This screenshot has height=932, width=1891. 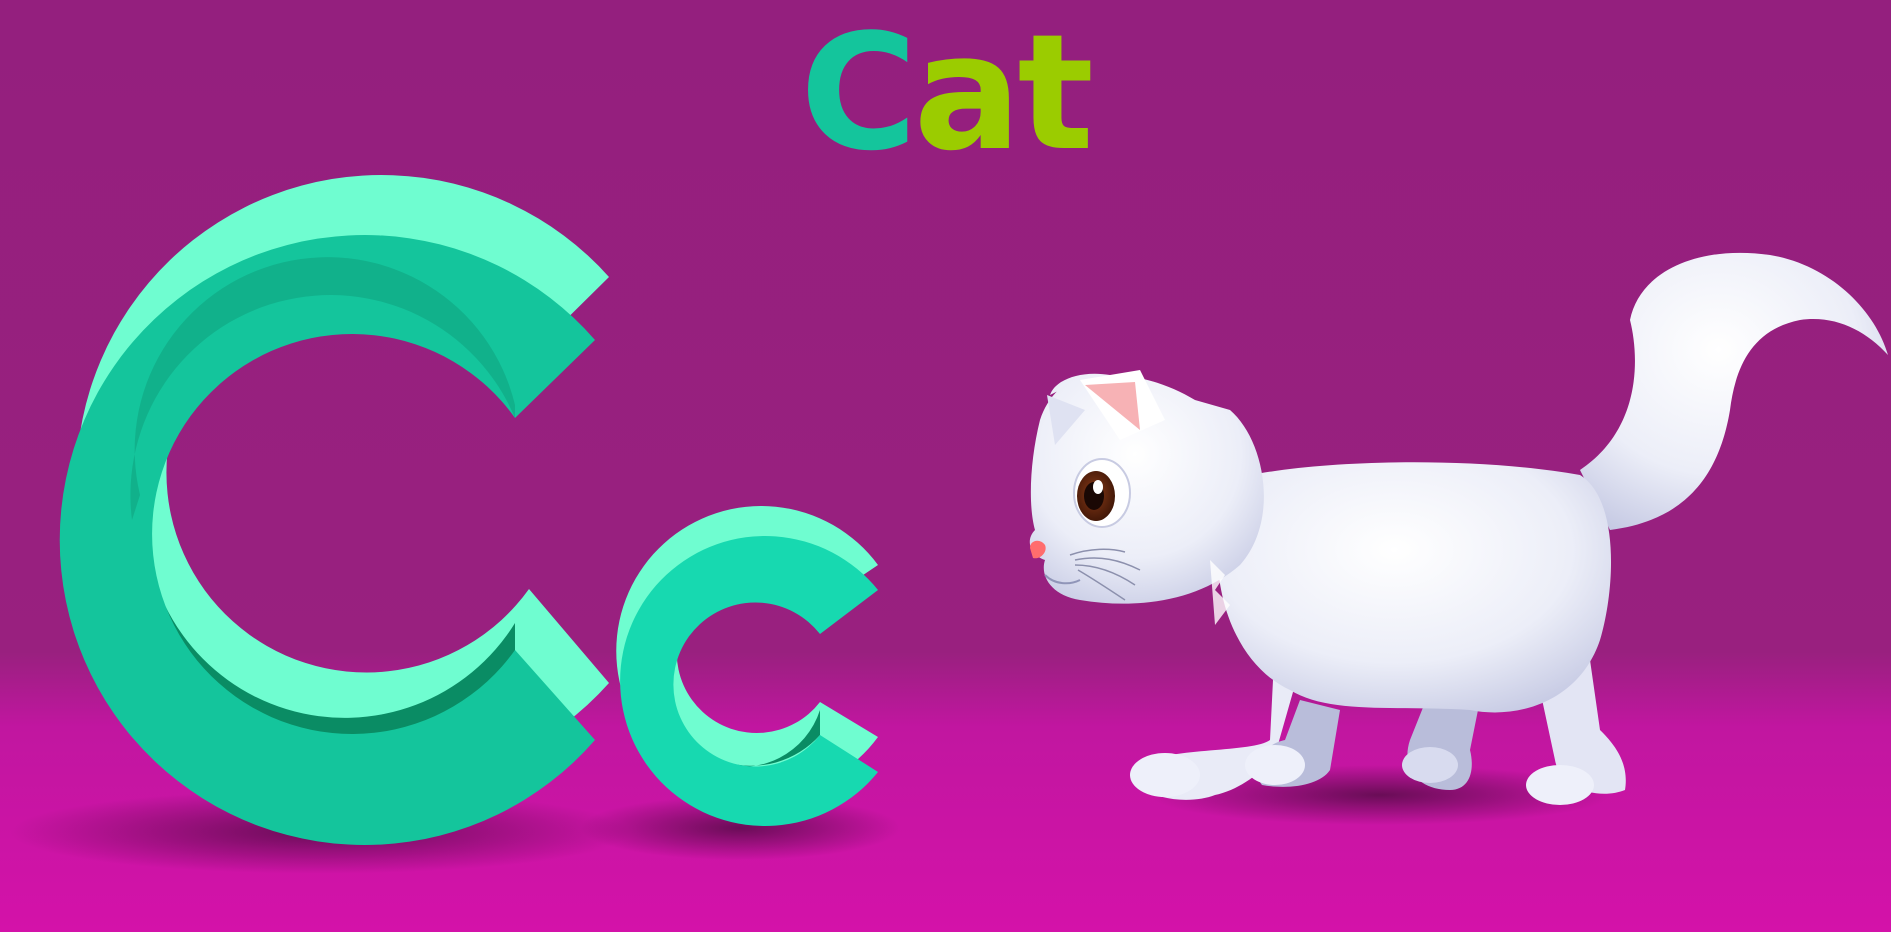 What do you see at coordinates (856, 93) in the screenshot?
I see `word-title-first-letter: C` at bounding box center [856, 93].